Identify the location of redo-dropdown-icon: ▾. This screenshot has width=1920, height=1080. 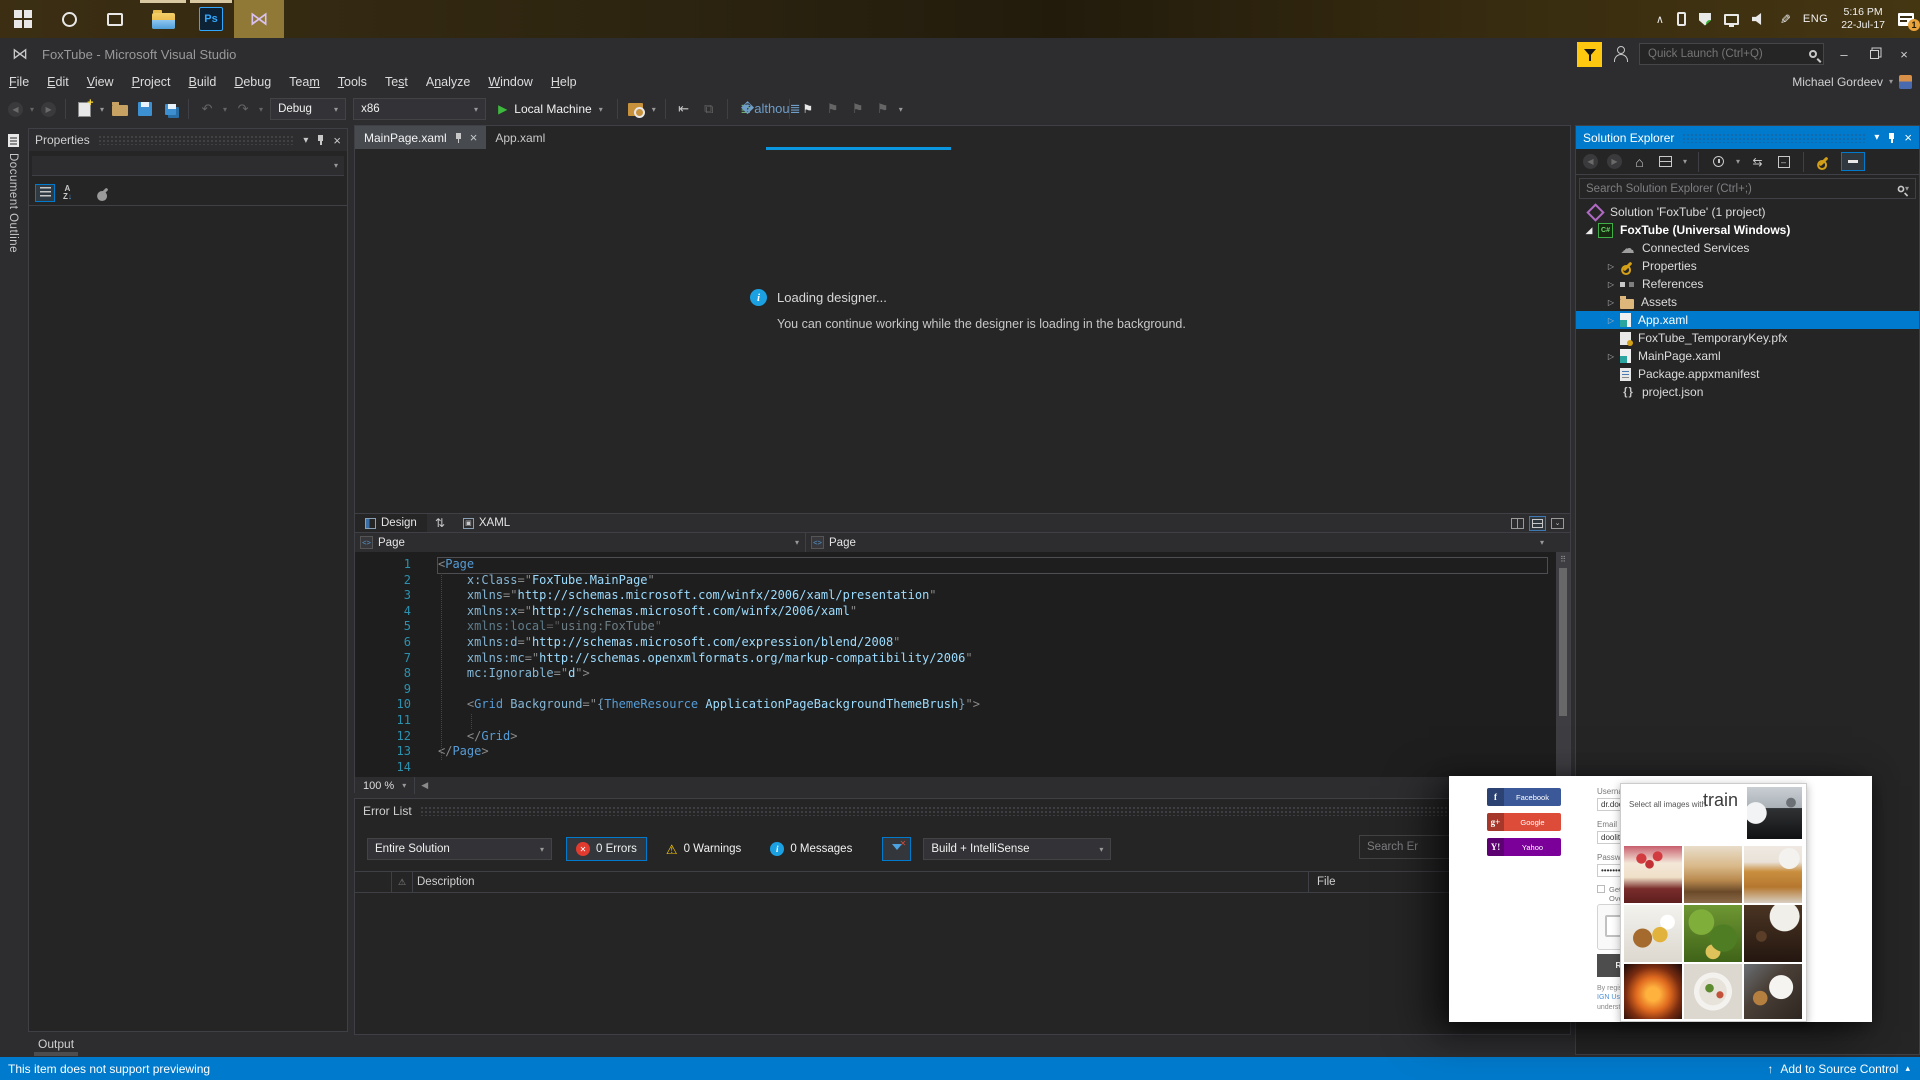
(261, 109).